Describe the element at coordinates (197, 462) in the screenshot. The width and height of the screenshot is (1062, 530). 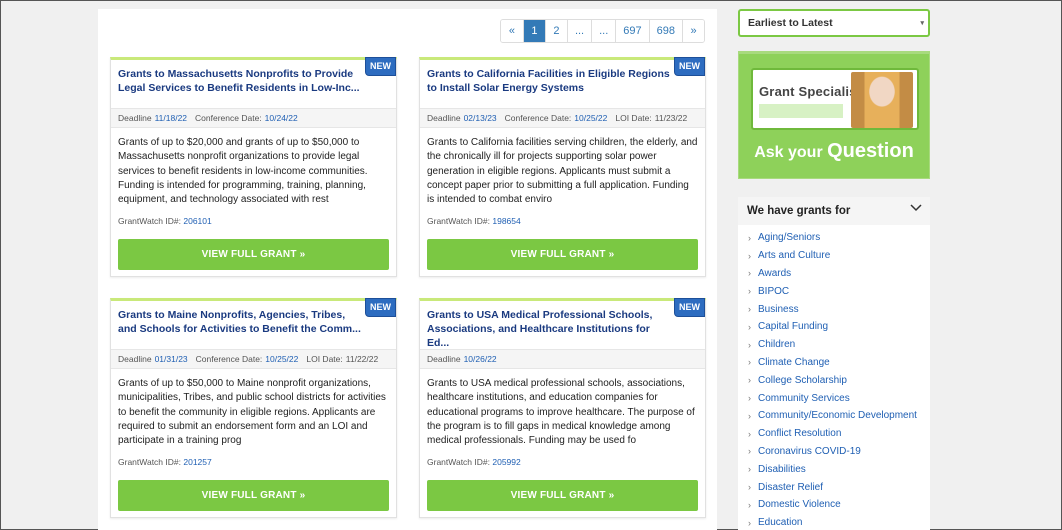
I see `grantwatch-id-value: 201257` at that location.